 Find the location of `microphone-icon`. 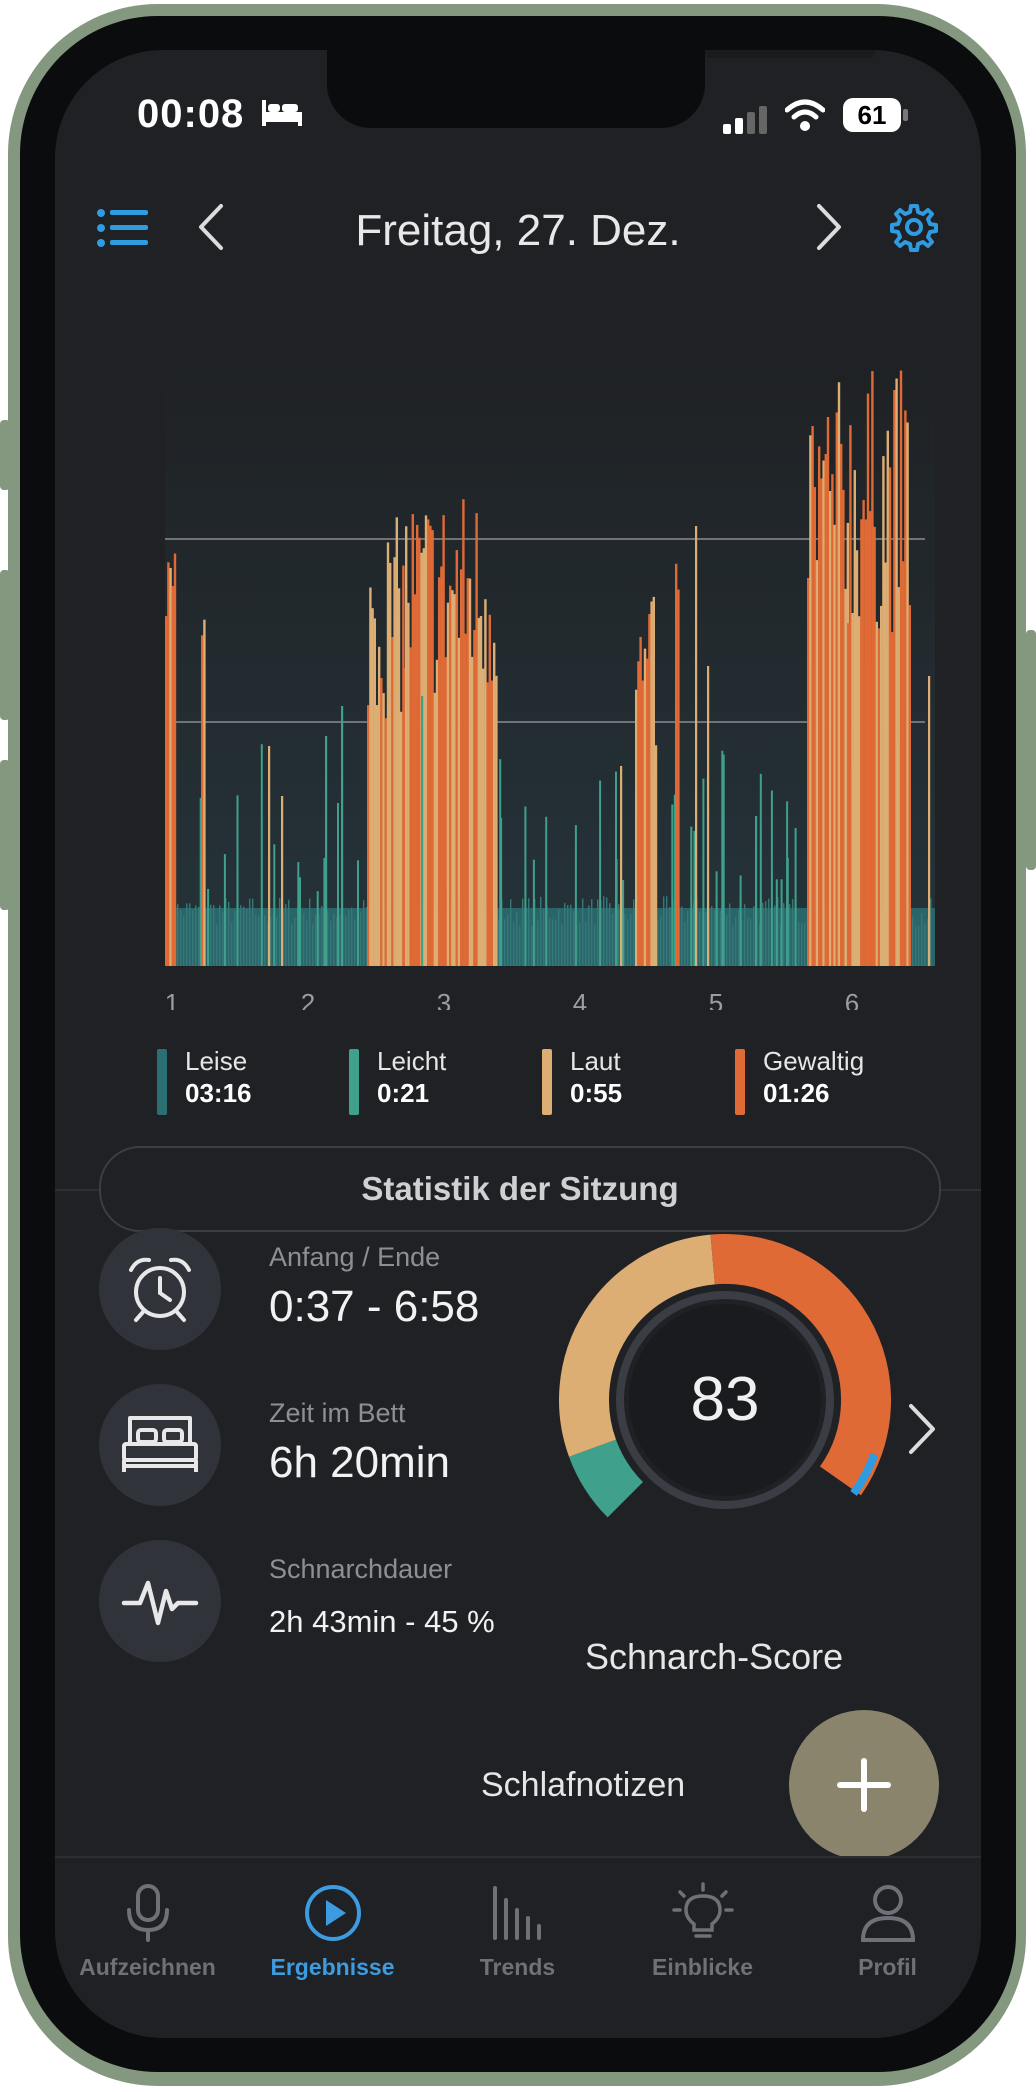

microphone-icon is located at coordinates (148, 1913).